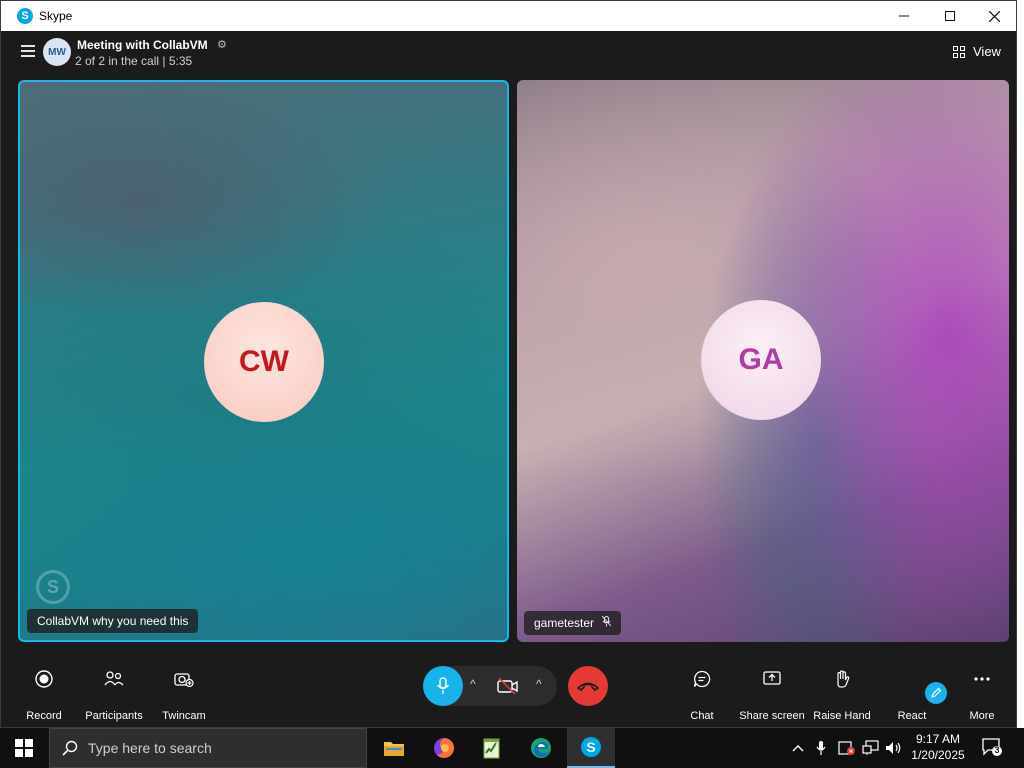 The width and height of the screenshot is (1024, 768). I want to click on taskbar-edge, so click(541, 748).